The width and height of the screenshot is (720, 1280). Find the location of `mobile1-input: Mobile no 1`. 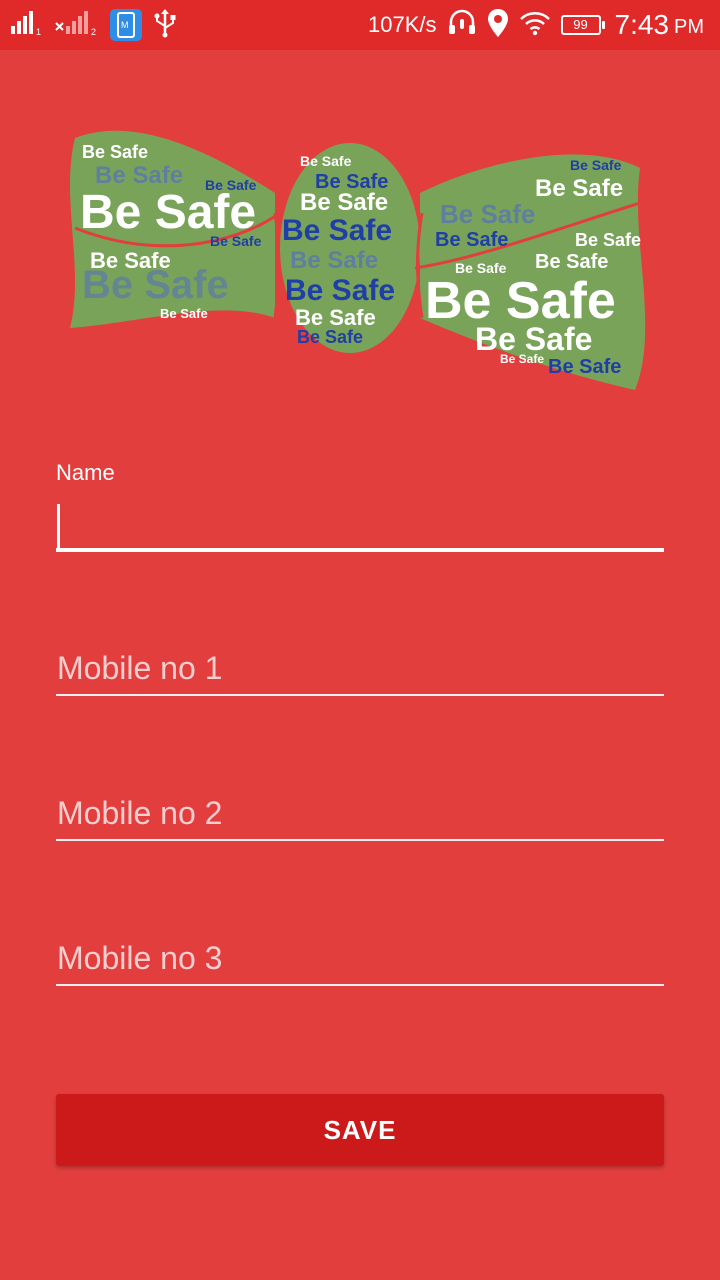

mobile1-input: Mobile no 1 is located at coordinates (360, 668).